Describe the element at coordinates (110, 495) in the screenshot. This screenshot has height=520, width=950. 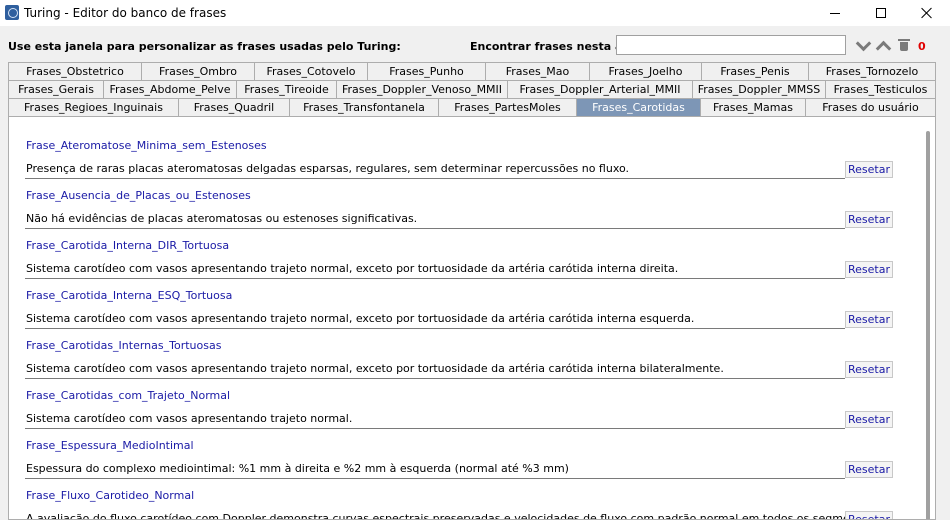
I see `phrase-name: Frase_Fluxo_Carotideo_Normal` at that location.